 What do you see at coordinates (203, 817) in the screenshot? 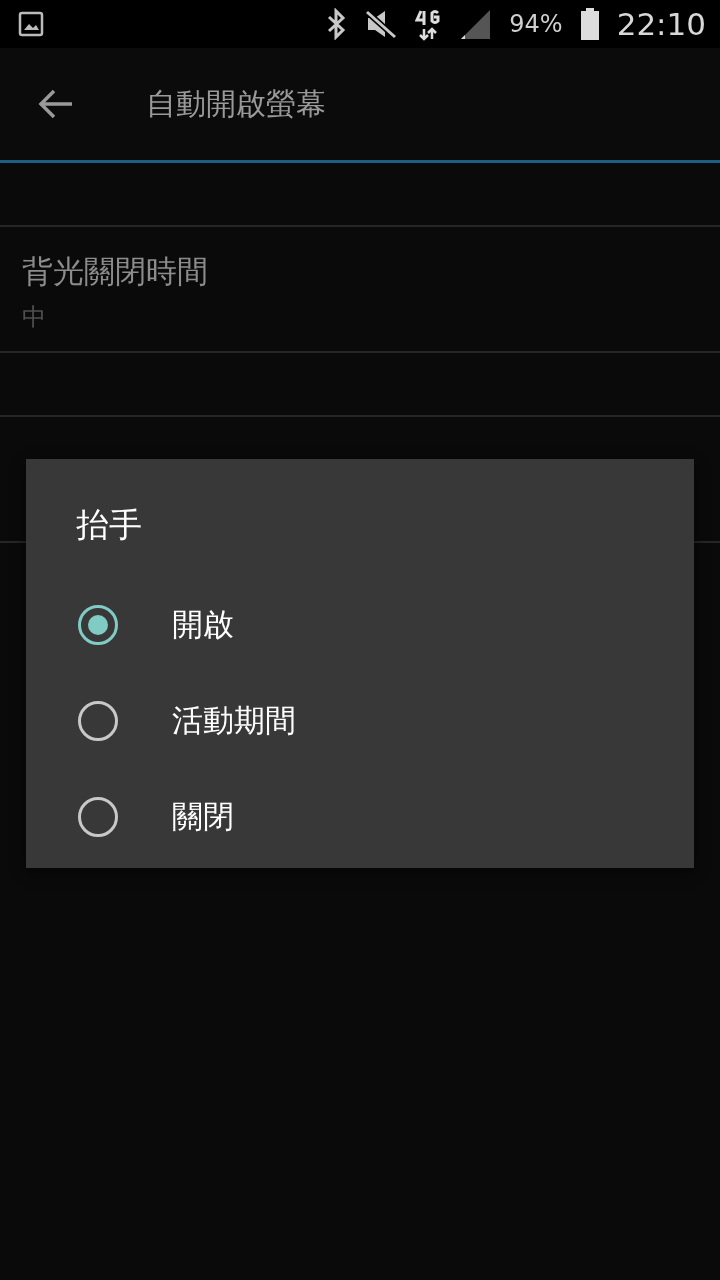
I see `option-label: 關閉` at bounding box center [203, 817].